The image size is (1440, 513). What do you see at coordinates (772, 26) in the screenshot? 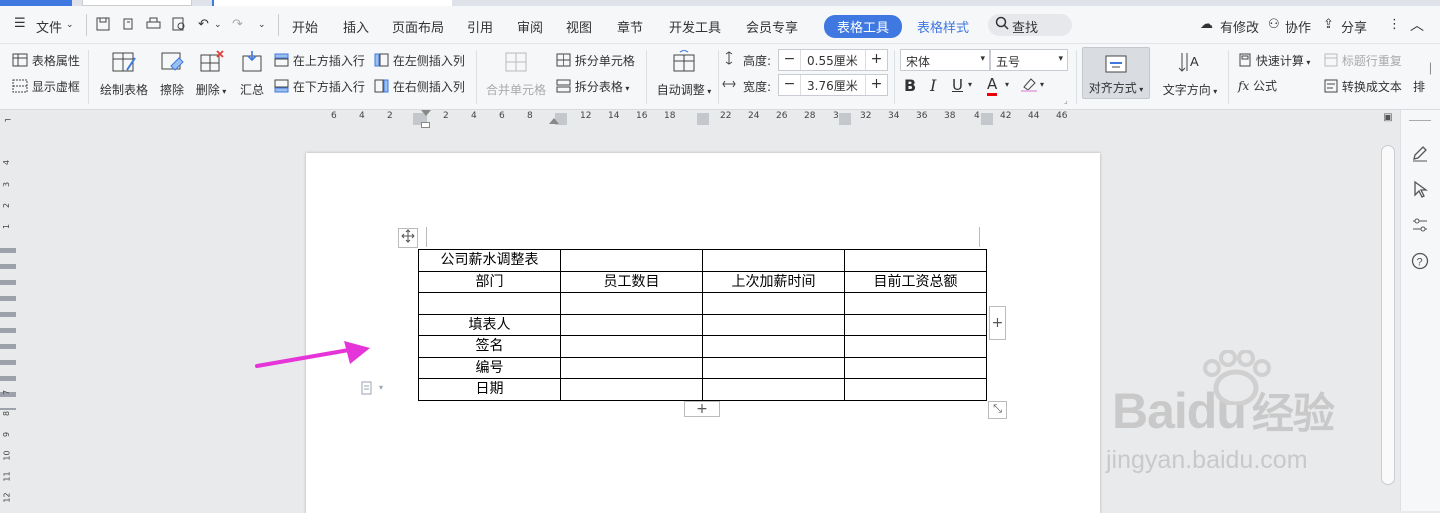
I see `tab-member: 会员专享` at bounding box center [772, 26].